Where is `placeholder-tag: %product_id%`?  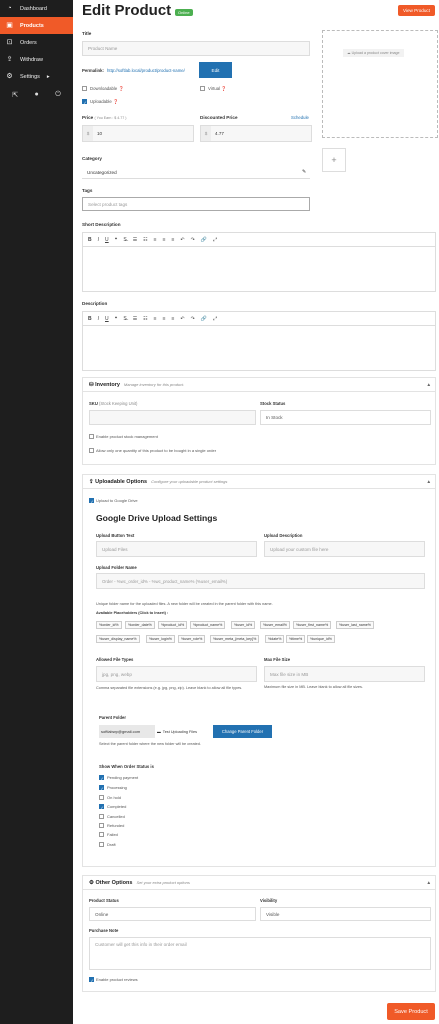 placeholder-tag: %product_id% is located at coordinates (173, 625).